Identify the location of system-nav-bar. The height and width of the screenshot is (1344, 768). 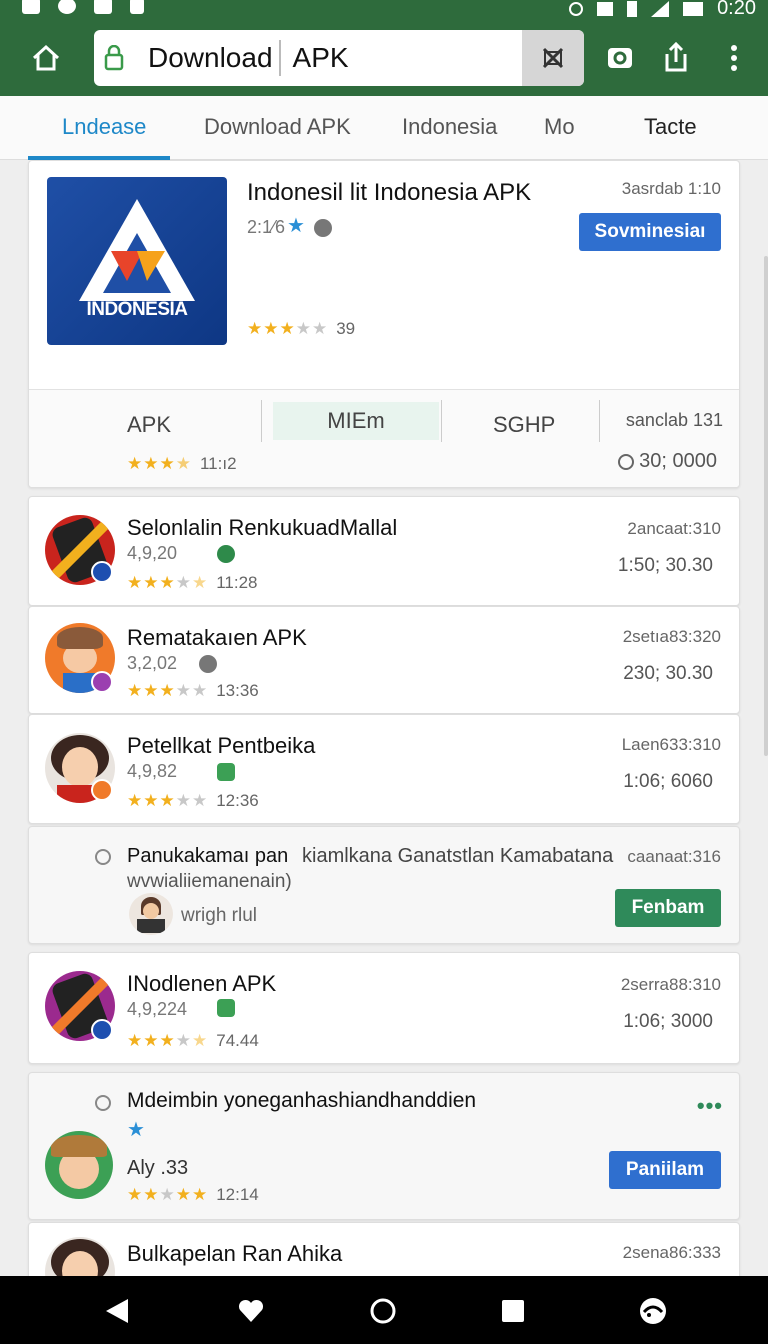
(384, 1310).